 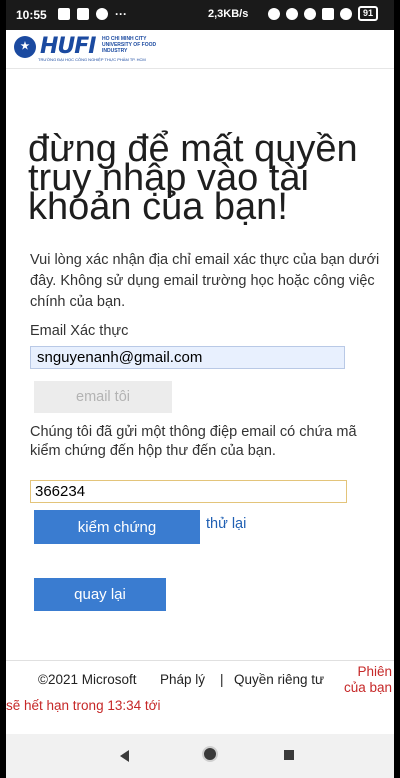 I want to click on alarm-icon, so click(x=310, y=13).